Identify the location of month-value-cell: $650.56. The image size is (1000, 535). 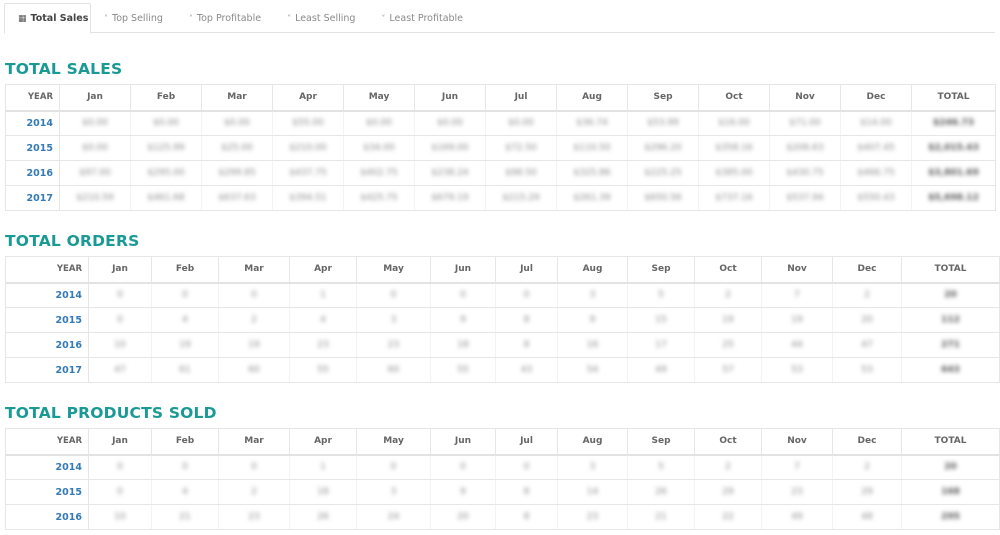
(663, 198).